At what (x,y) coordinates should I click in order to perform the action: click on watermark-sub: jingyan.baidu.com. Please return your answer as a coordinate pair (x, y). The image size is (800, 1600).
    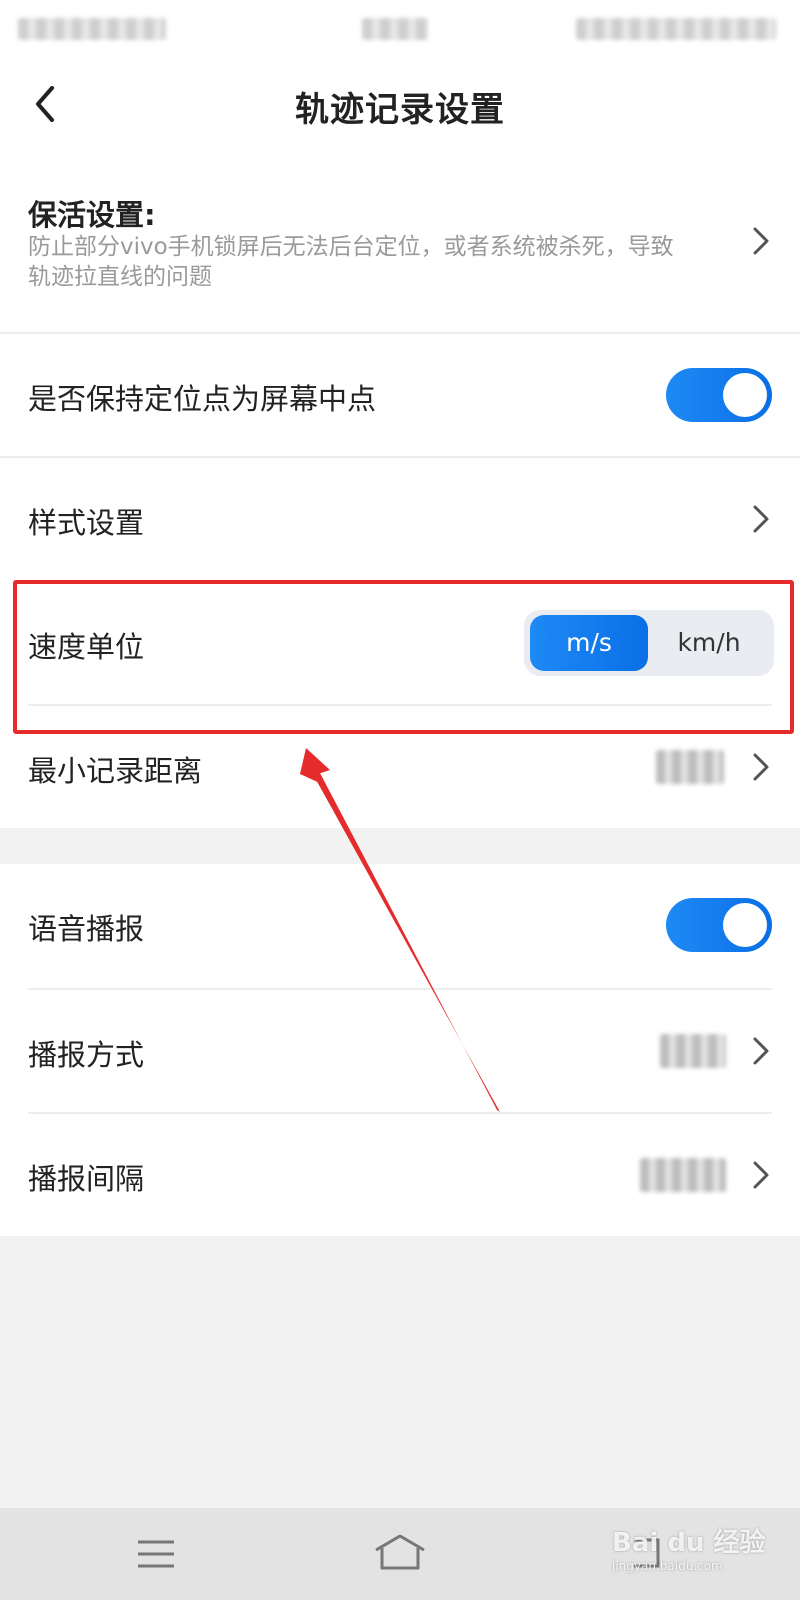
    Looking at the image, I should click on (667, 1566).